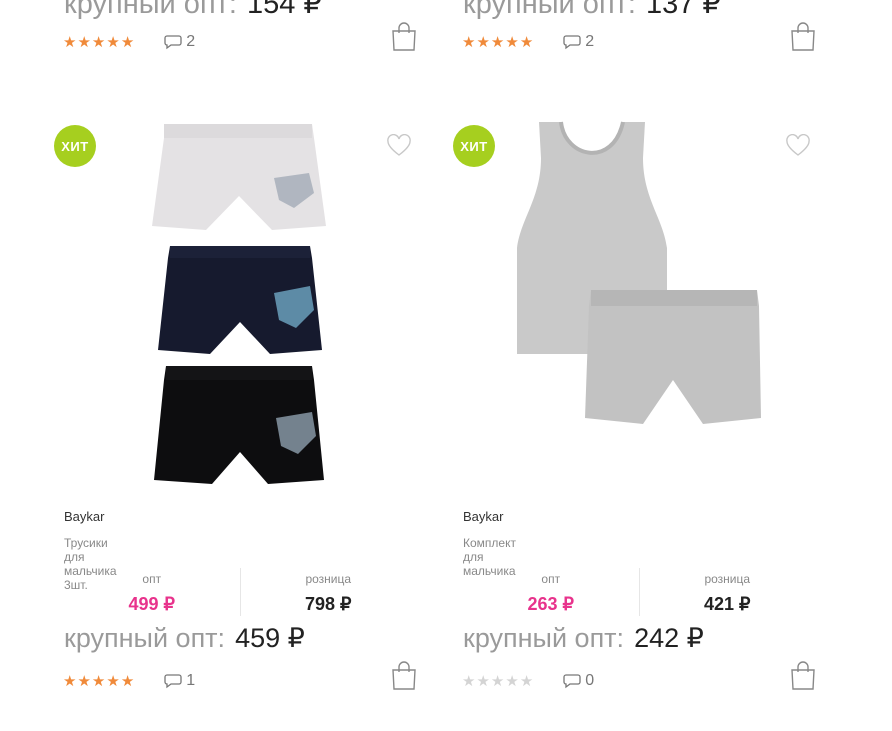 This screenshot has height=731, width=892. What do you see at coordinates (239, 425) in the screenshot?
I see `boxer-black-image` at bounding box center [239, 425].